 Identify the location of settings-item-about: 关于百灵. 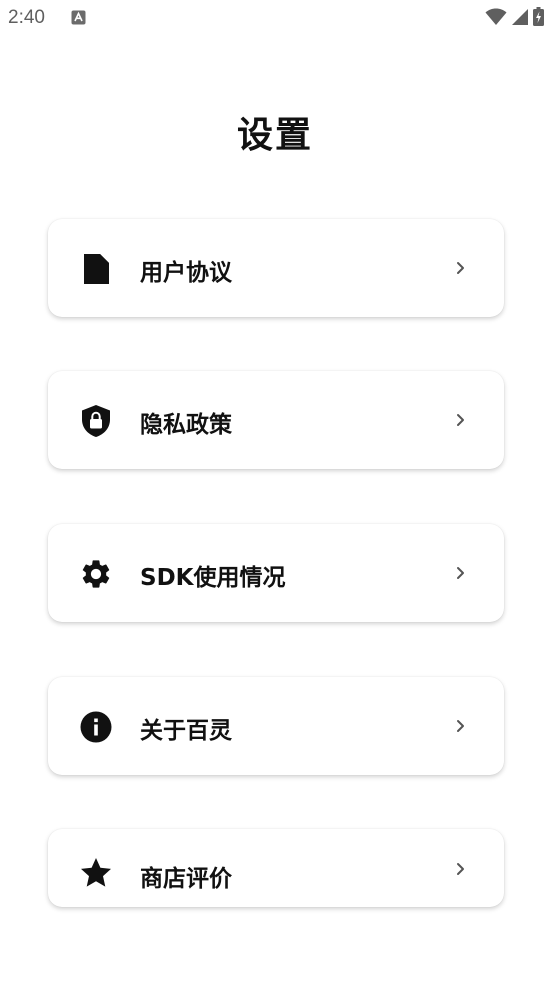
(276, 726).